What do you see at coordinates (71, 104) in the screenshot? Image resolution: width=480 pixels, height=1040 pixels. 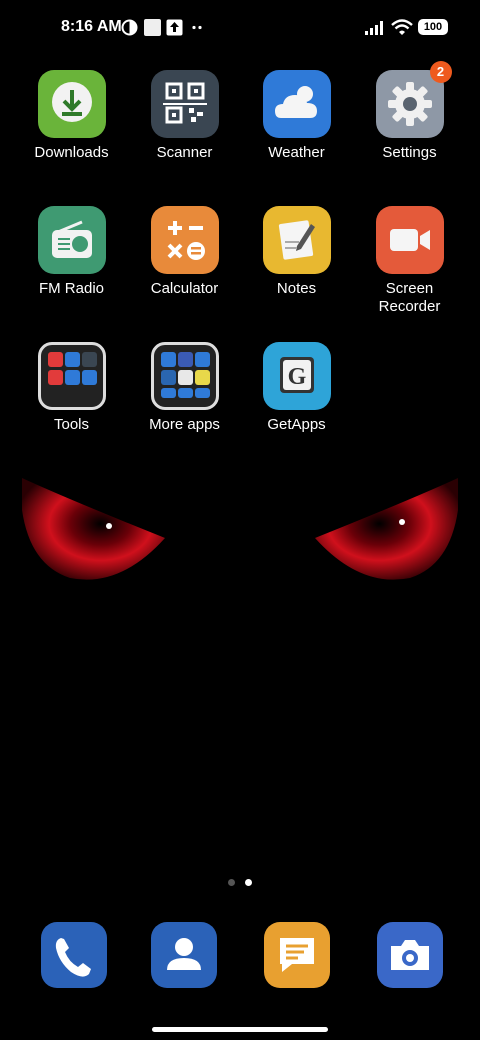 I see `download-icon` at bounding box center [71, 104].